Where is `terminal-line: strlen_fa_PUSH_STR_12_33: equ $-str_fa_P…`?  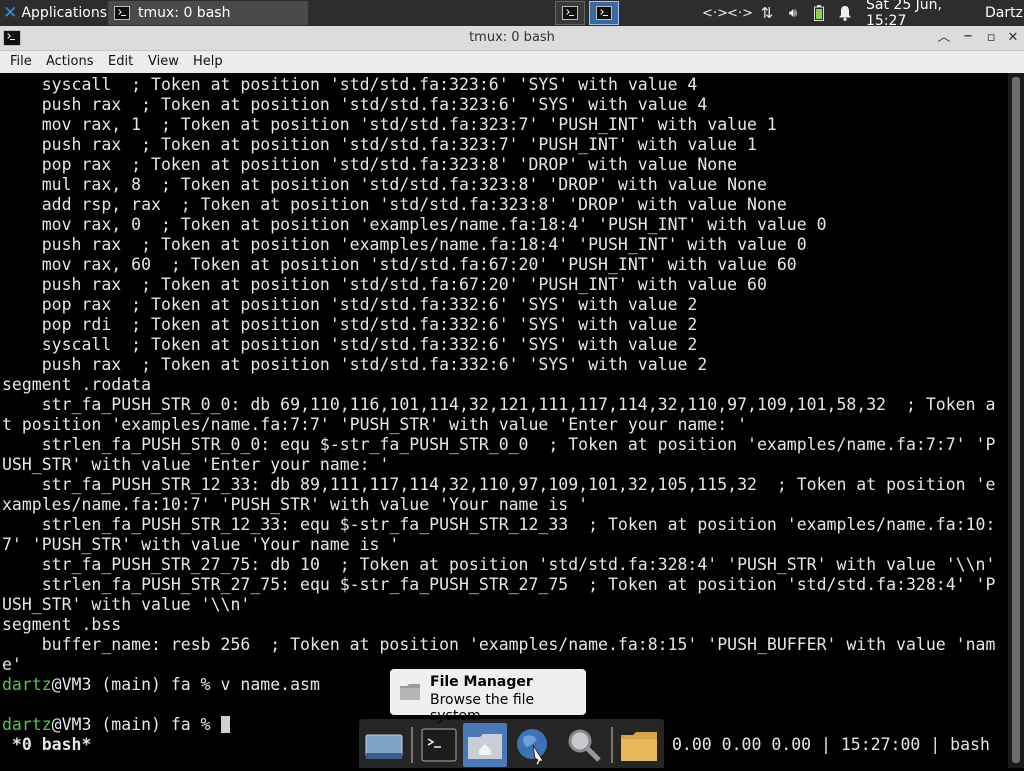 terminal-line: strlen_fa_PUSH_STR_12_33: equ $-str_fa_P… is located at coordinates (499, 524).